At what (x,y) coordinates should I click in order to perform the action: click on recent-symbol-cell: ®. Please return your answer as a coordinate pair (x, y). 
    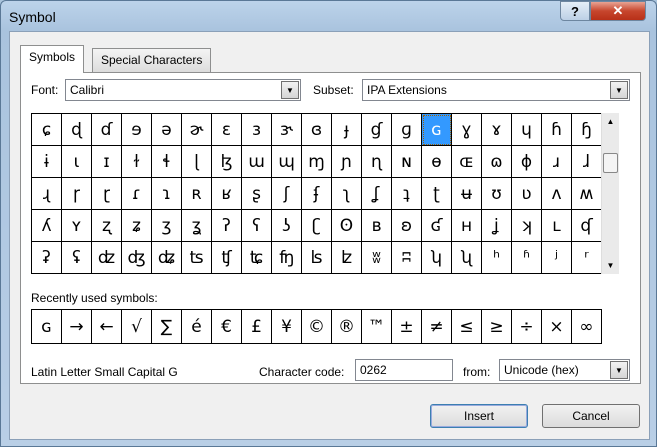
    Looking at the image, I should click on (347, 327).